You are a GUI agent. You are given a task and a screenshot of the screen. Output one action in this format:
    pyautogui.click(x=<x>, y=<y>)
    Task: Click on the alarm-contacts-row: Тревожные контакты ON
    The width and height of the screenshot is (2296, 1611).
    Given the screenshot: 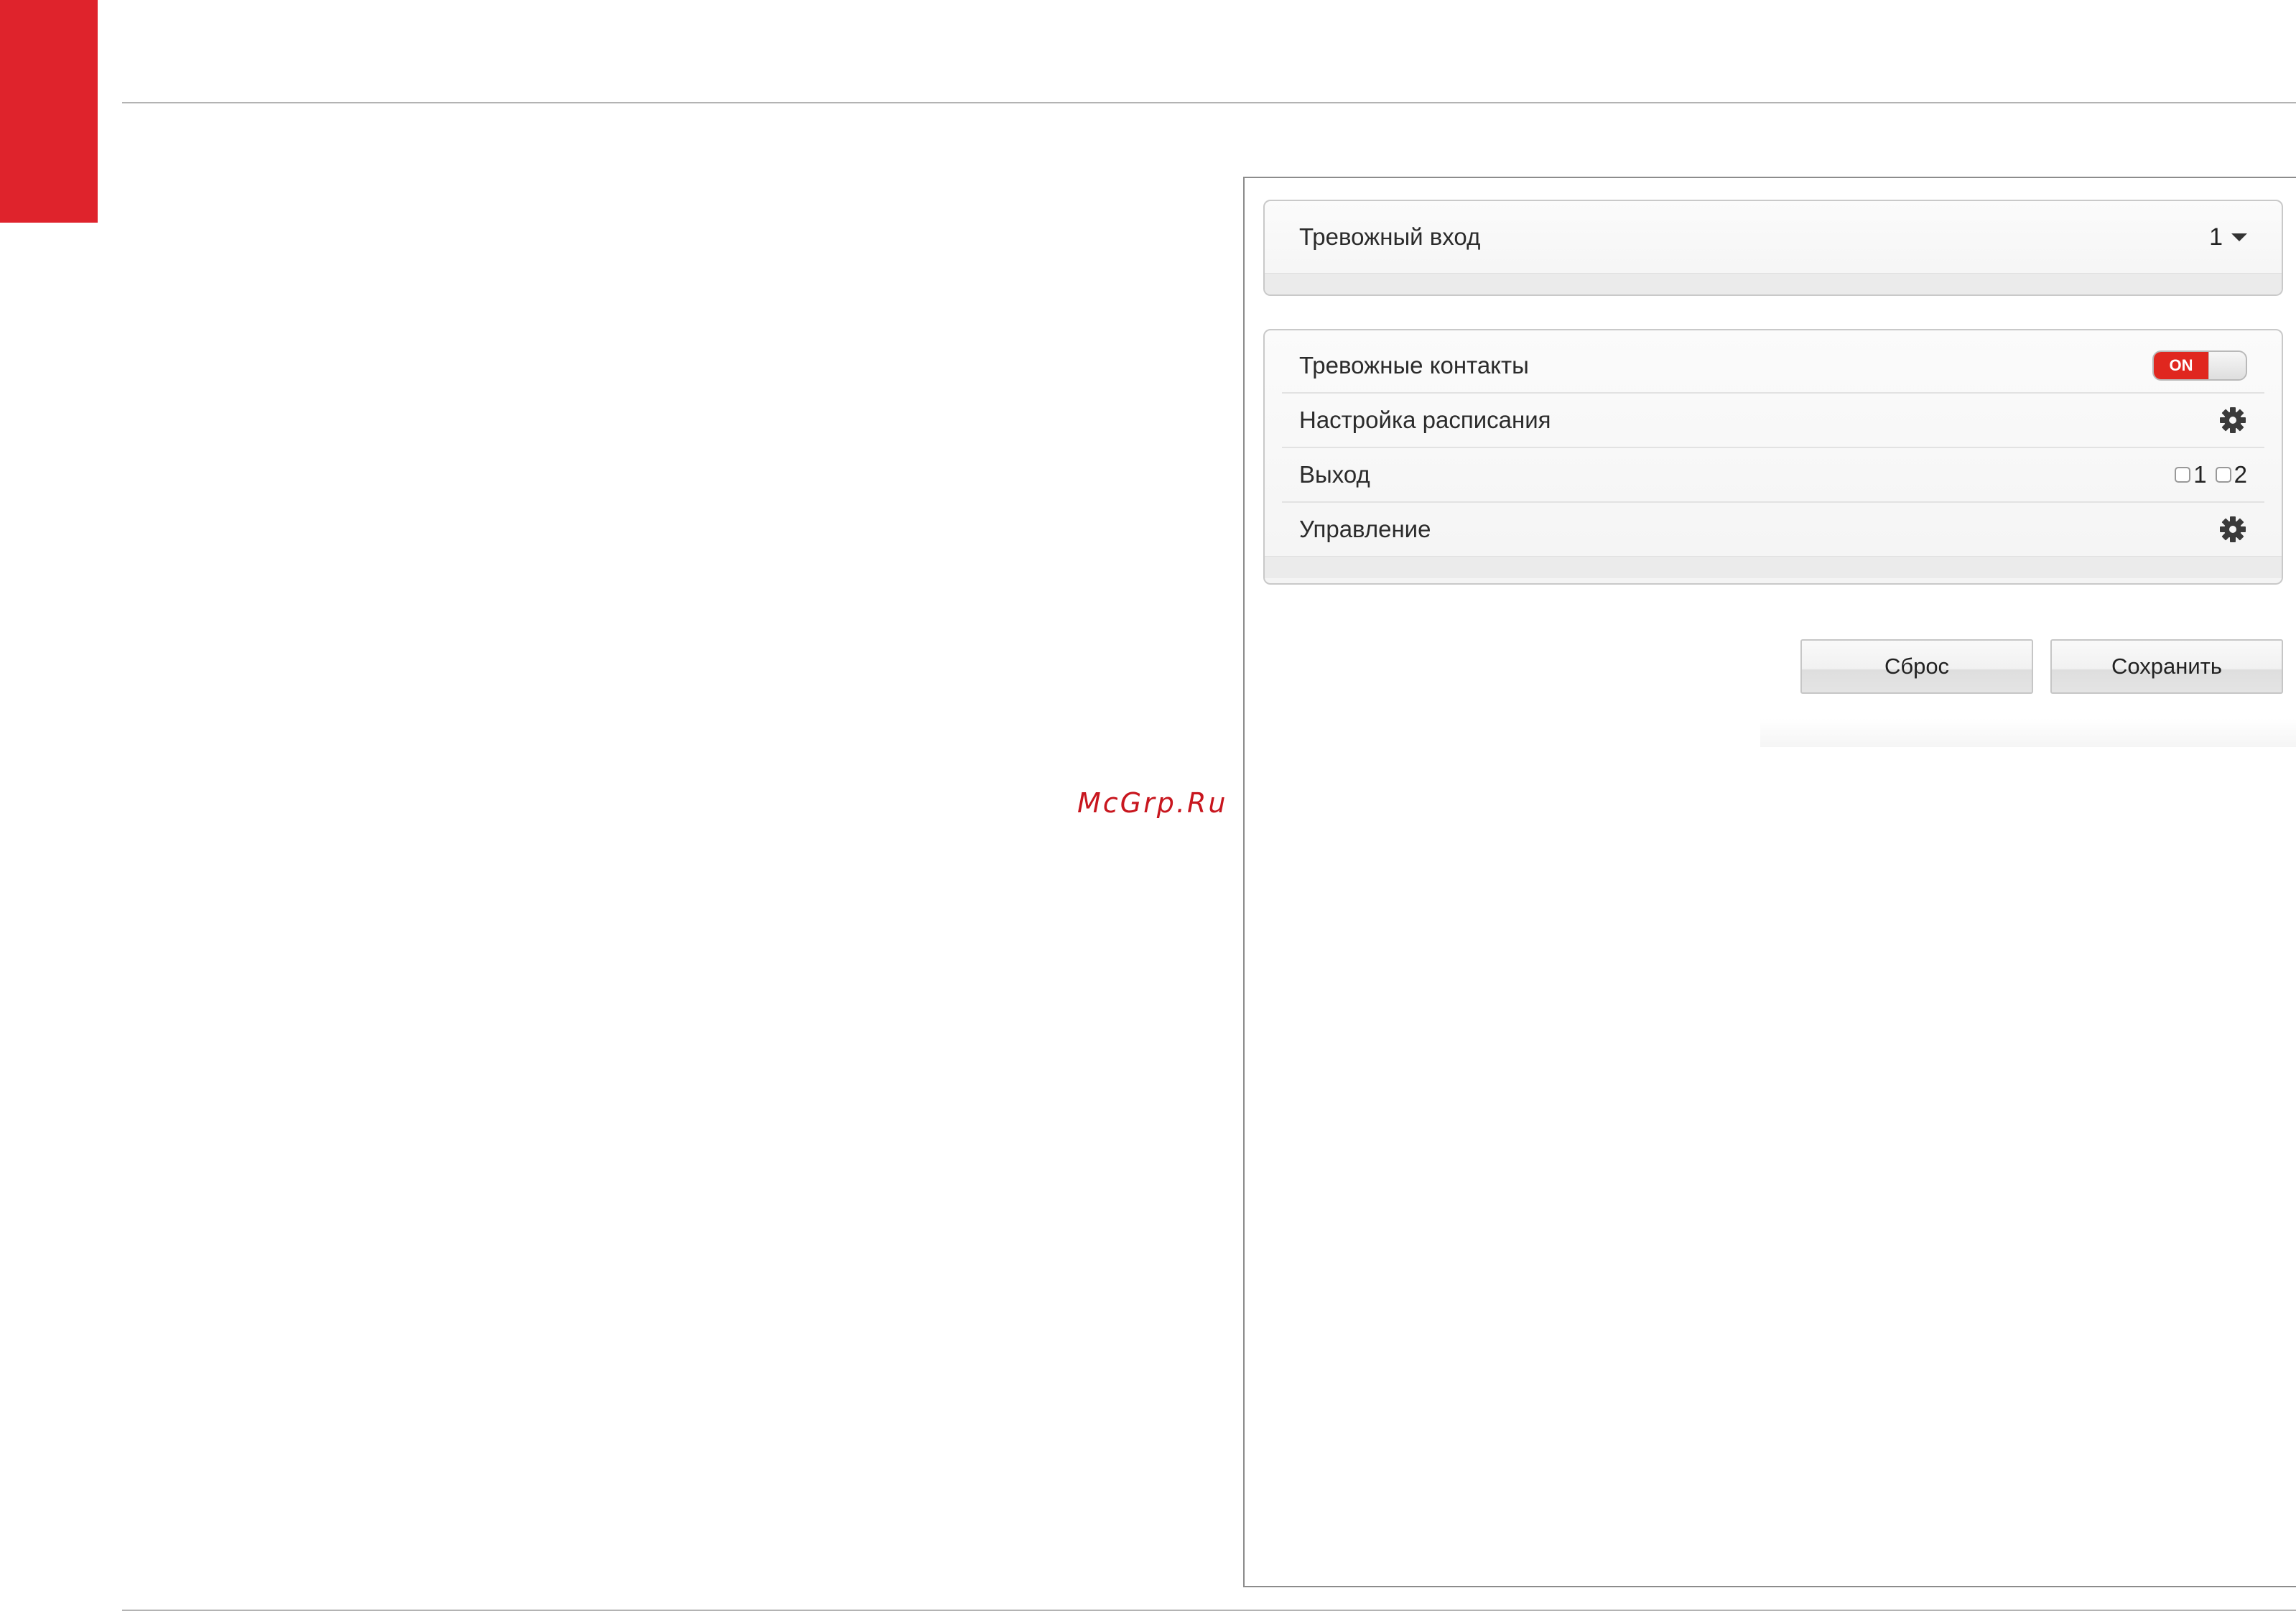 What is the action you would take?
    pyautogui.click(x=1773, y=366)
    